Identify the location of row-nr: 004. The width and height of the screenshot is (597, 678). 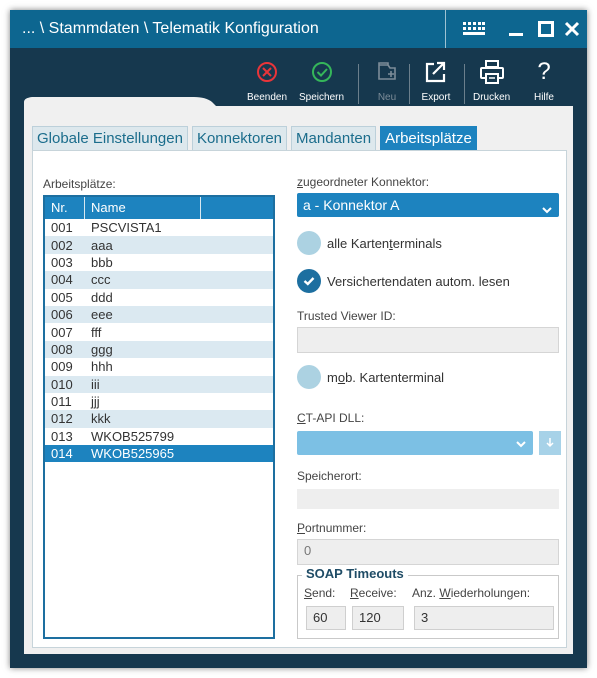
(62, 280).